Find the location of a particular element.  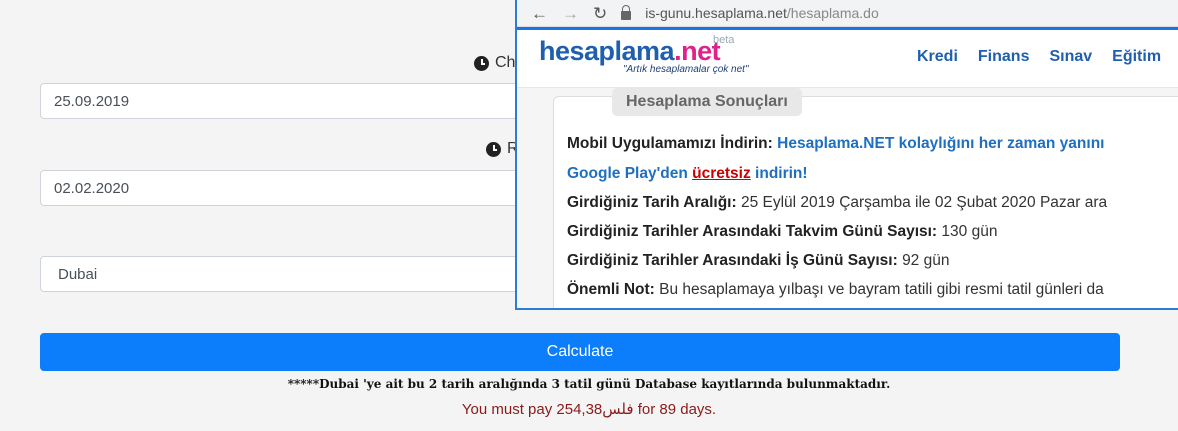

menu-item-kredi: Kredi is located at coordinates (937, 57).